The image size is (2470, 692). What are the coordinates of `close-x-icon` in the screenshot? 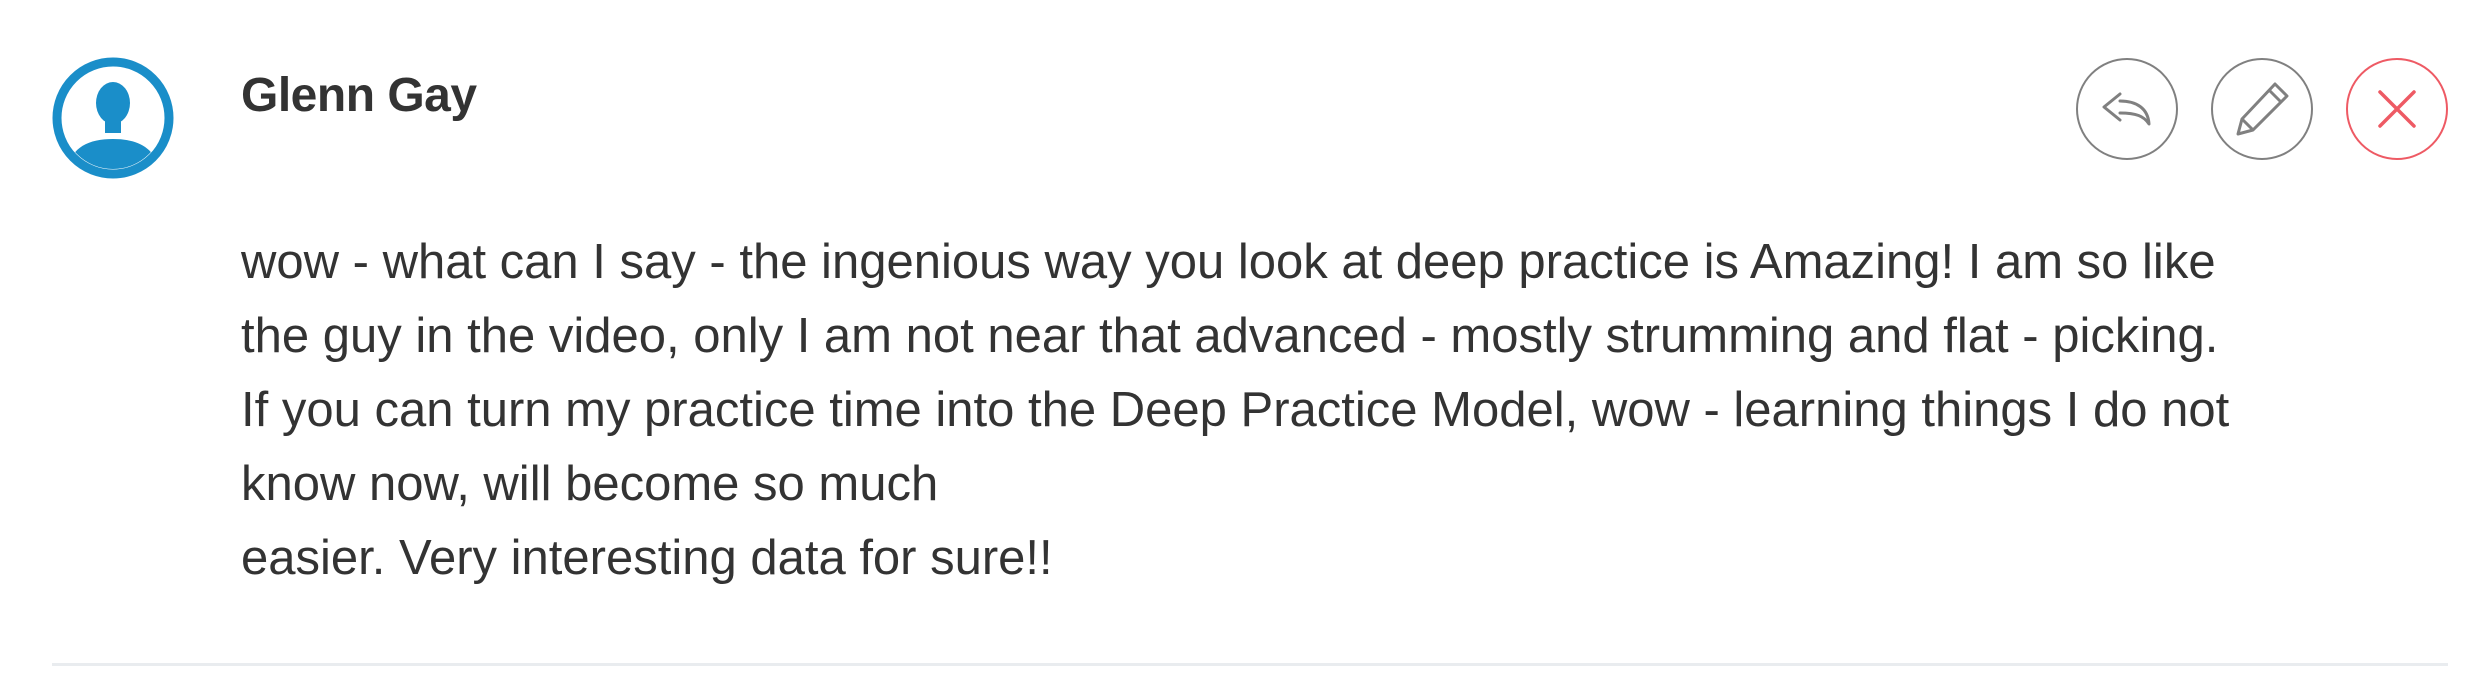 It's located at (2397, 109).